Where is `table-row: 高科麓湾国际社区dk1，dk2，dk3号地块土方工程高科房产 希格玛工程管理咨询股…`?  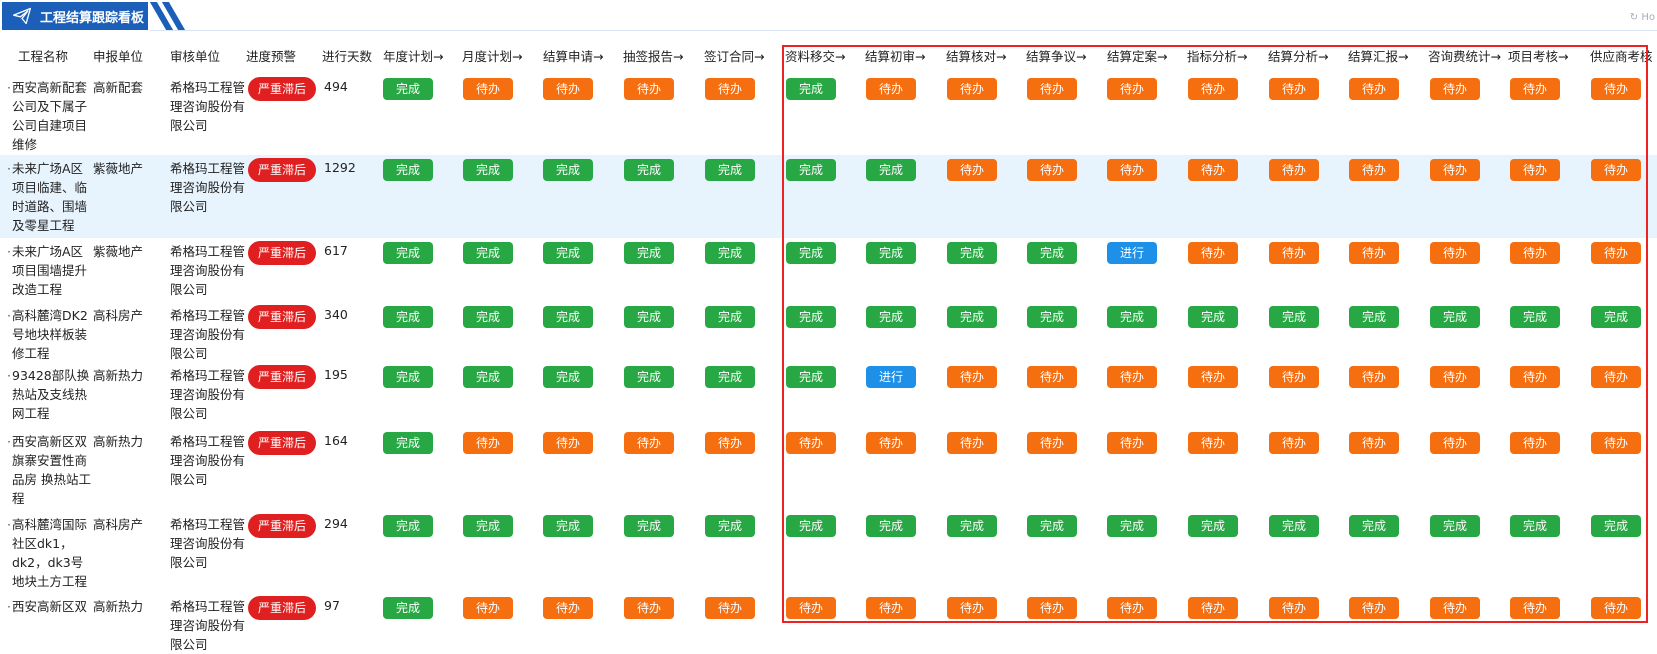 table-row: 高科麓湾国际社区dk1，dk2，dk3号地块土方工程高科房产 希格玛工程管理咨询股… is located at coordinates (828, 552).